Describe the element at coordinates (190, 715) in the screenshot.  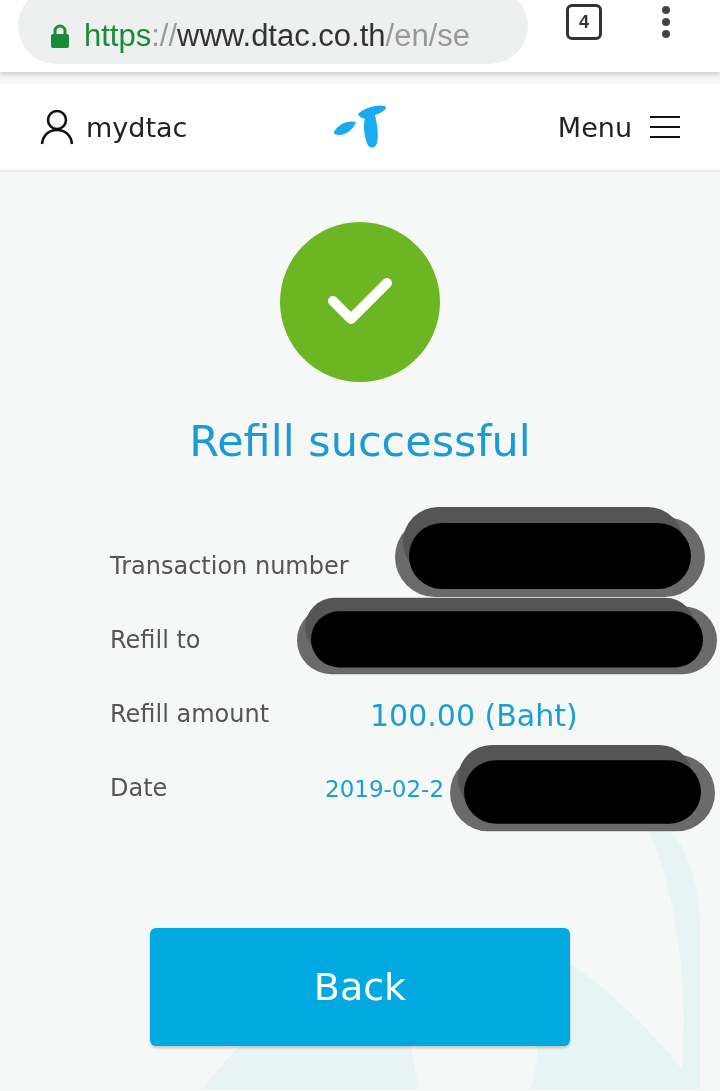
I see `detail-label: Refill amount` at that location.